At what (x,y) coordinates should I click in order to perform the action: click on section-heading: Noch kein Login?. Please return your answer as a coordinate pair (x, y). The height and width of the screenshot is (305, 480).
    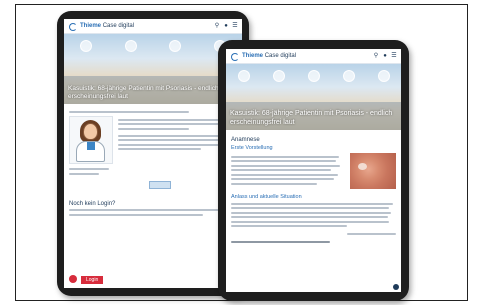
    Looking at the image, I should click on (92, 203).